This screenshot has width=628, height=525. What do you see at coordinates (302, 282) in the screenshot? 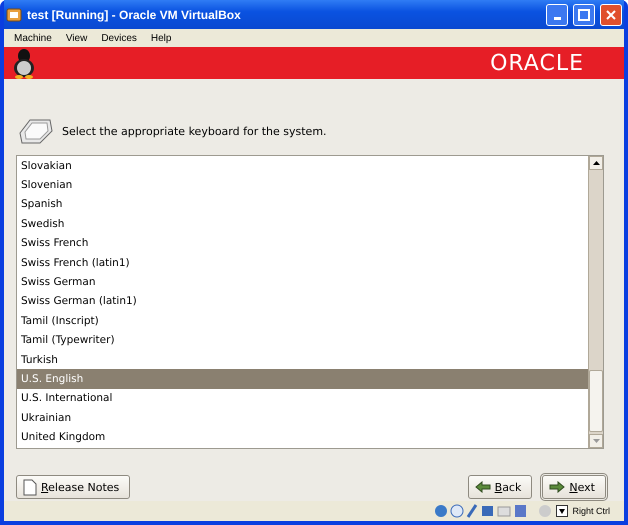
I see `list-item: Swiss German` at bounding box center [302, 282].